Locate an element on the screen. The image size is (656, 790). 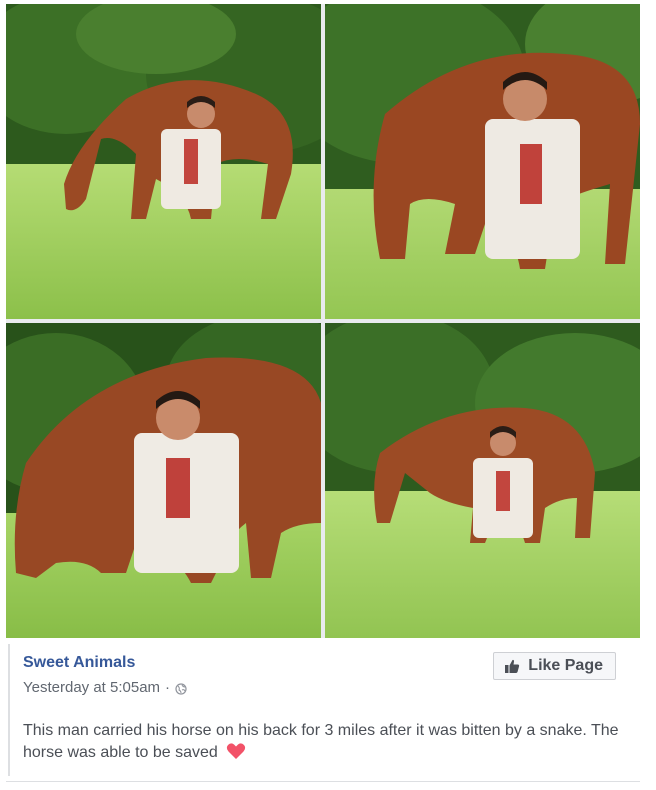
timestamp-link: Yesterday at 5:05am is located at coordinates (91, 687).